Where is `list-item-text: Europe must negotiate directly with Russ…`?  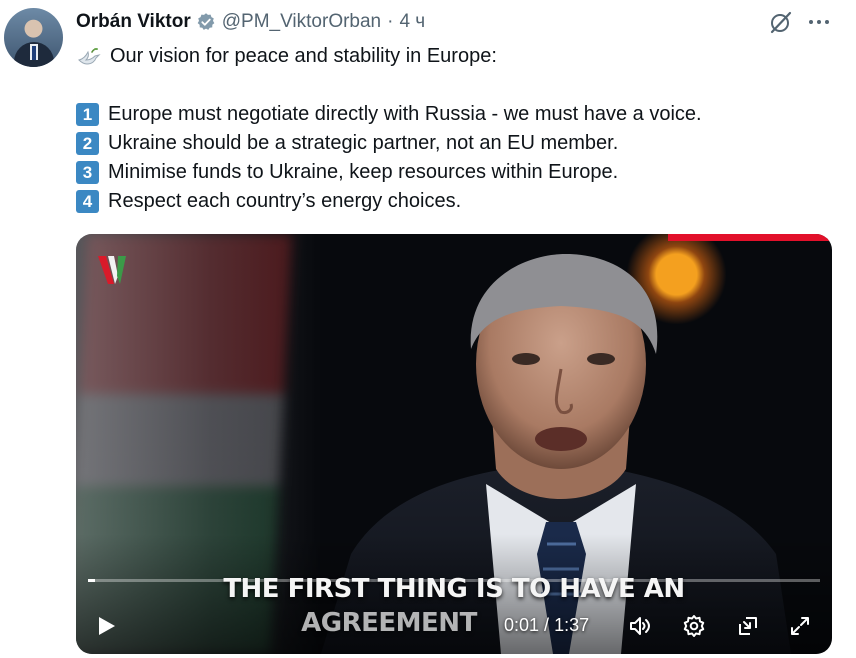
list-item-text: Europe must negotiate directly with Russ… is located at coordinates (405, 114).